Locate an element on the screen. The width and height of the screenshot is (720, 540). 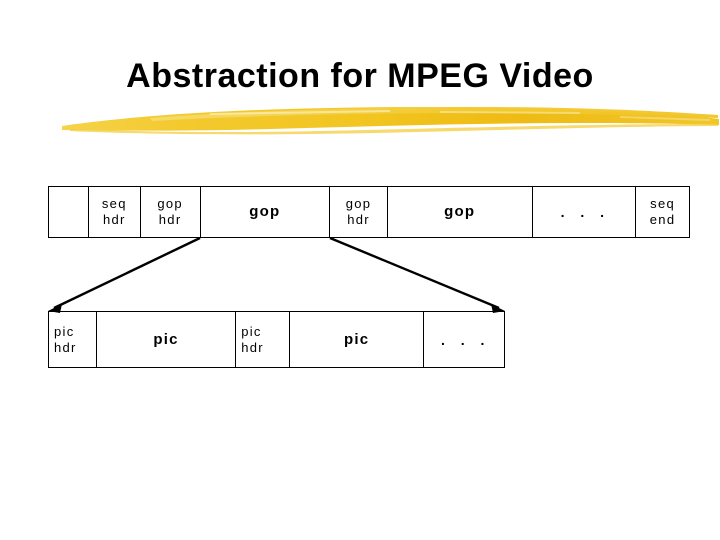
cell-pic-hdr-2-line1: pic is located at coordinates (251, 331).